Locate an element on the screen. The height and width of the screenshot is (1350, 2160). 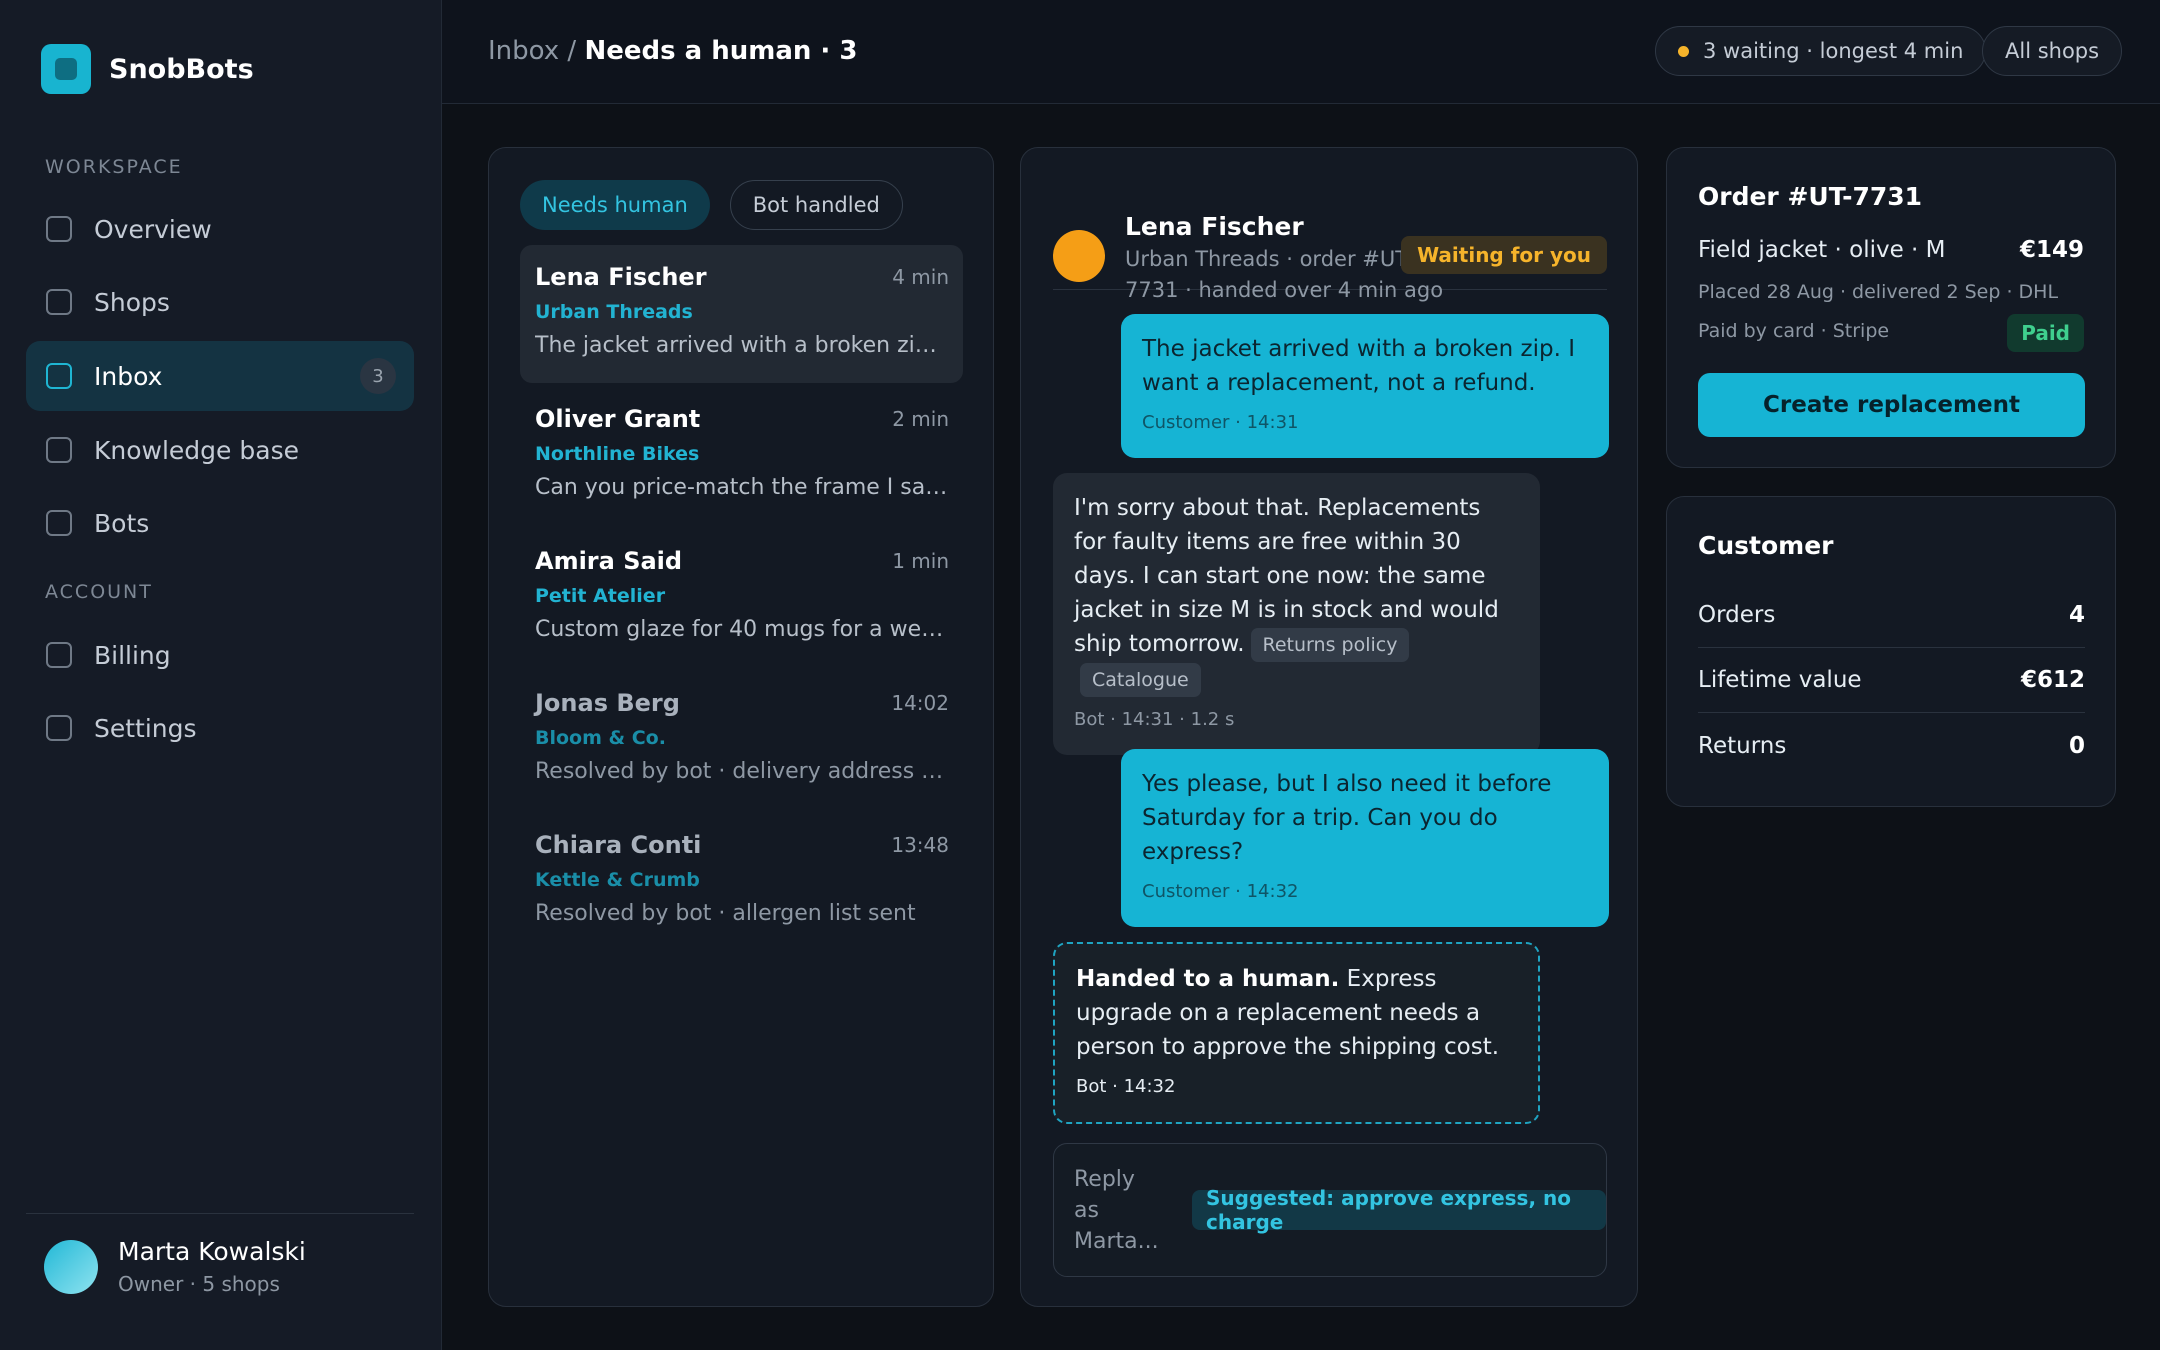
reply-input is located at coordinates (1119, 1212).